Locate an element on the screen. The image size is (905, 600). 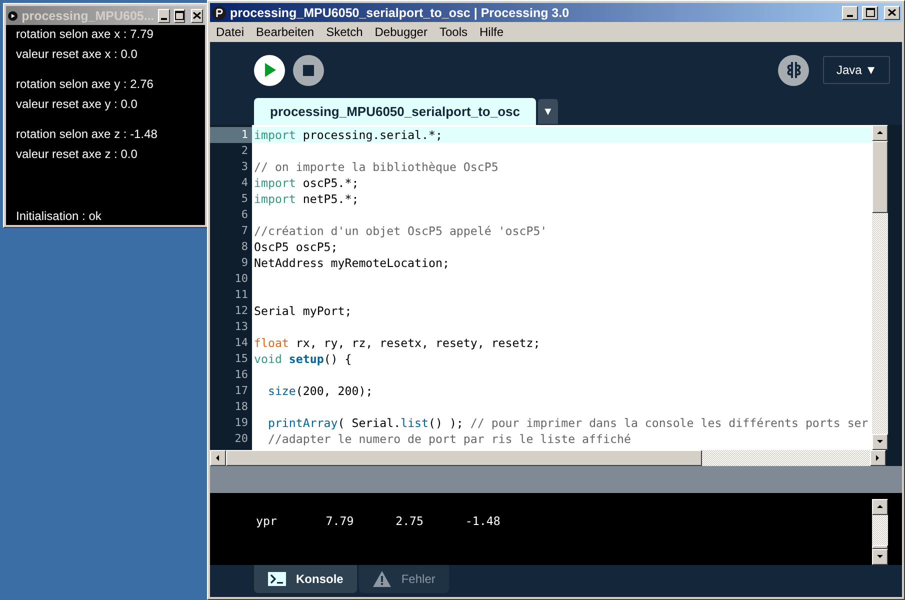
stop-button is located at coordinates (308, 70).